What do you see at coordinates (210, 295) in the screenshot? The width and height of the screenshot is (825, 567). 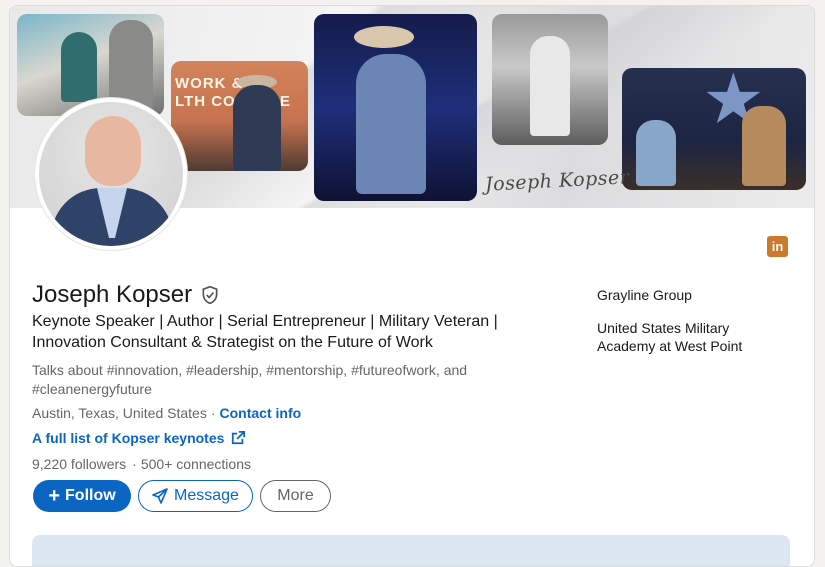 I see `shield-check-icon` at bounding box center [210, 295].